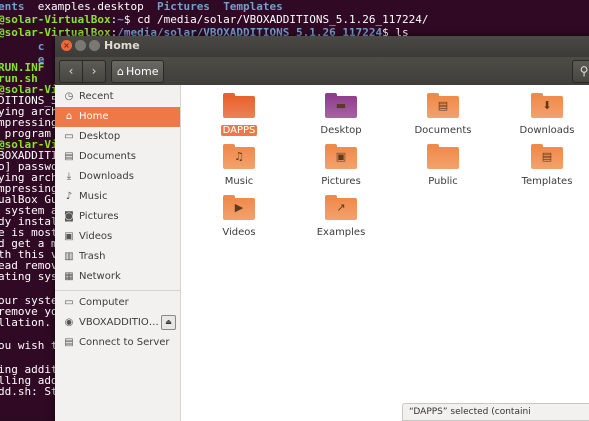 This screenshot has height=421, width=589. Describe the element at coordinates (100, 276) in the screenshot. I see `sidebar-item-label: Network` at that location.